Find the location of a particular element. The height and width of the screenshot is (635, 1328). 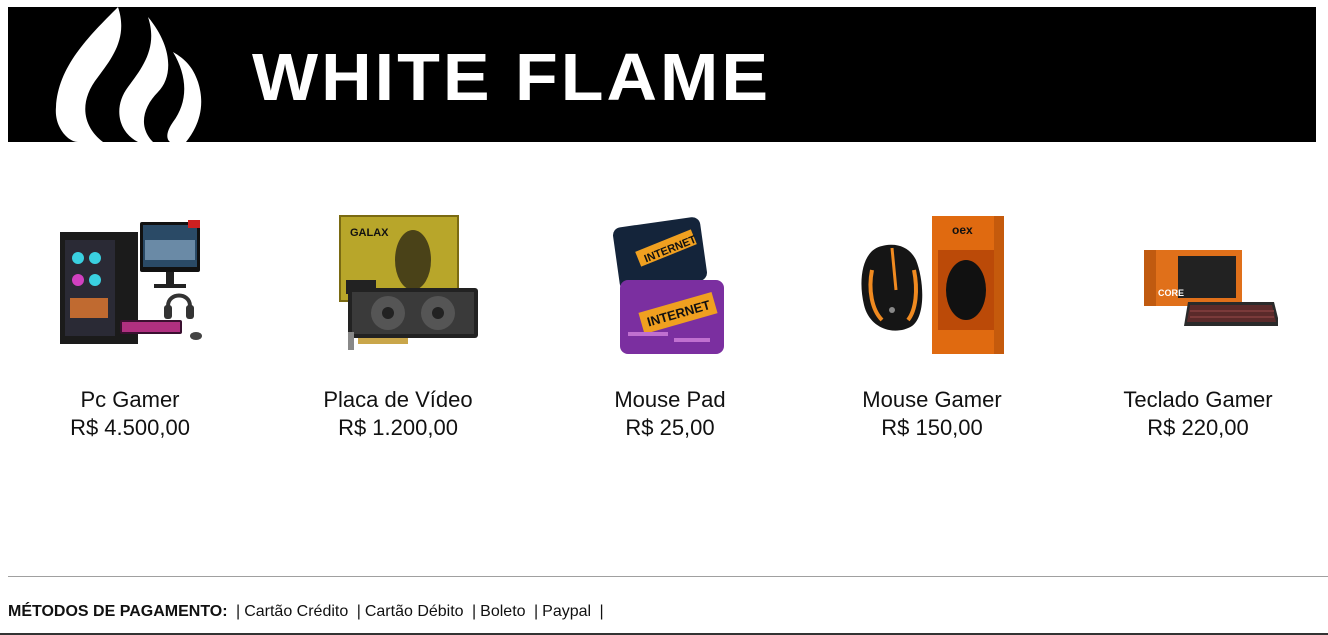

product-card: GALAX Placa de Vídeo R$ 1.200,00 is located at coordinates (398, 326).